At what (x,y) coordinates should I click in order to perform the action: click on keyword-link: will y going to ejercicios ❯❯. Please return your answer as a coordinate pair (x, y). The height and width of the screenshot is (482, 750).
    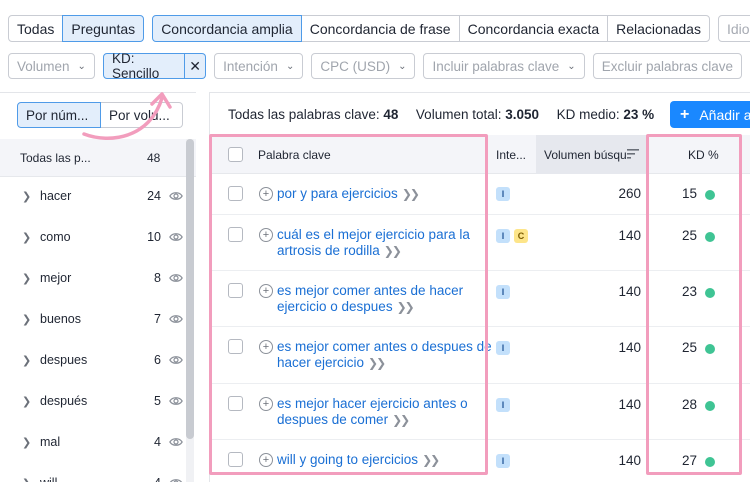
    Looking at the image, I should click on (384, 460).